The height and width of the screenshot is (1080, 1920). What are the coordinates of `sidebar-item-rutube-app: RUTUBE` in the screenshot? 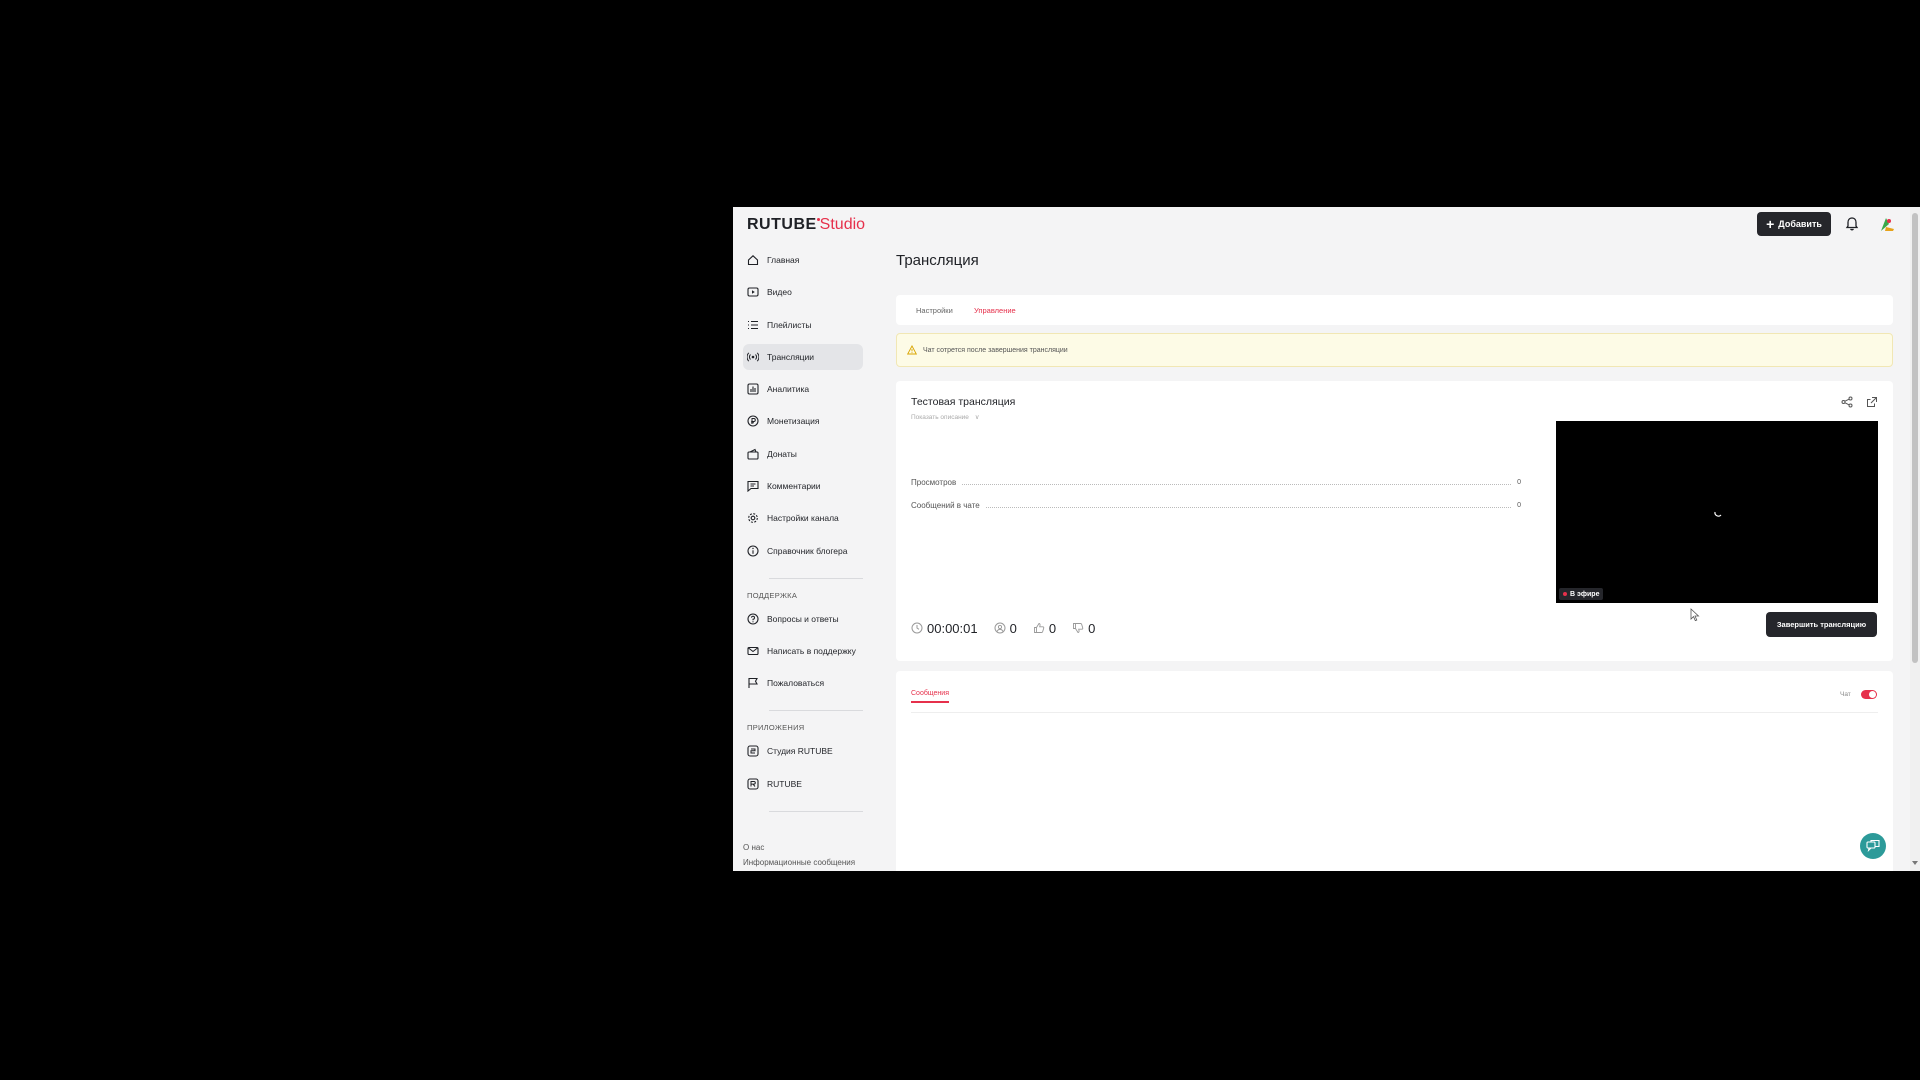 It's located at (803, 784).